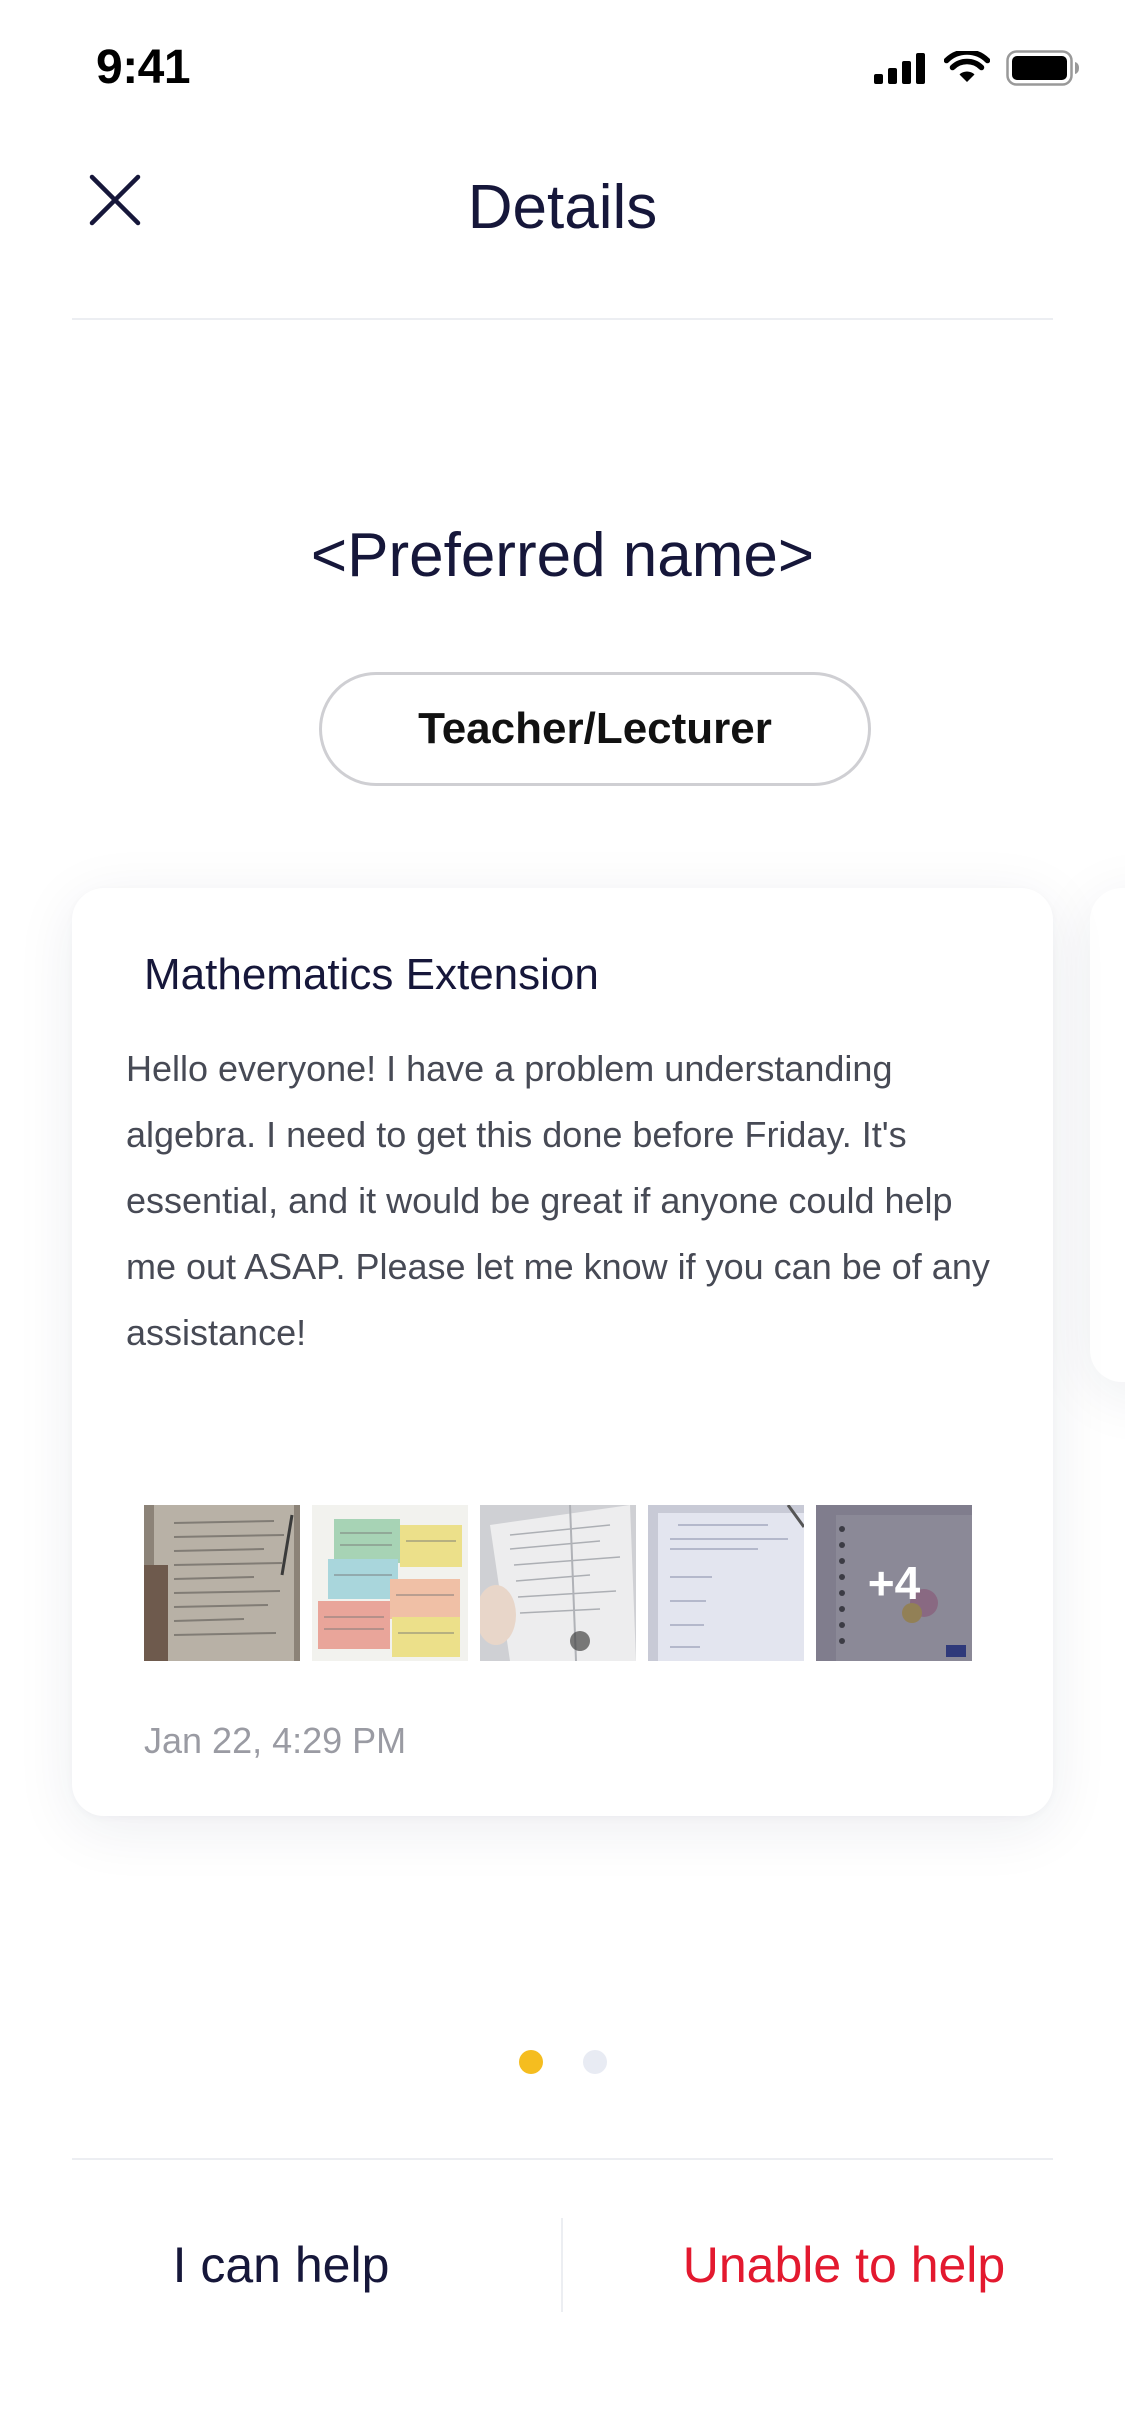 The height and width of the screenshot is (2436, 1125). Describe the element at coordinates (1107, 1135) in the screenshot. I see `next-card-peek` at that location.